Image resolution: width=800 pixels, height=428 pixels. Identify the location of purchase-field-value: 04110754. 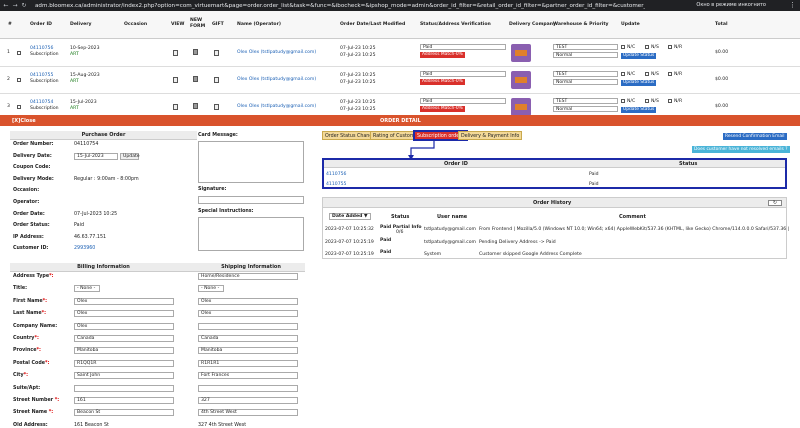
(86, 144).